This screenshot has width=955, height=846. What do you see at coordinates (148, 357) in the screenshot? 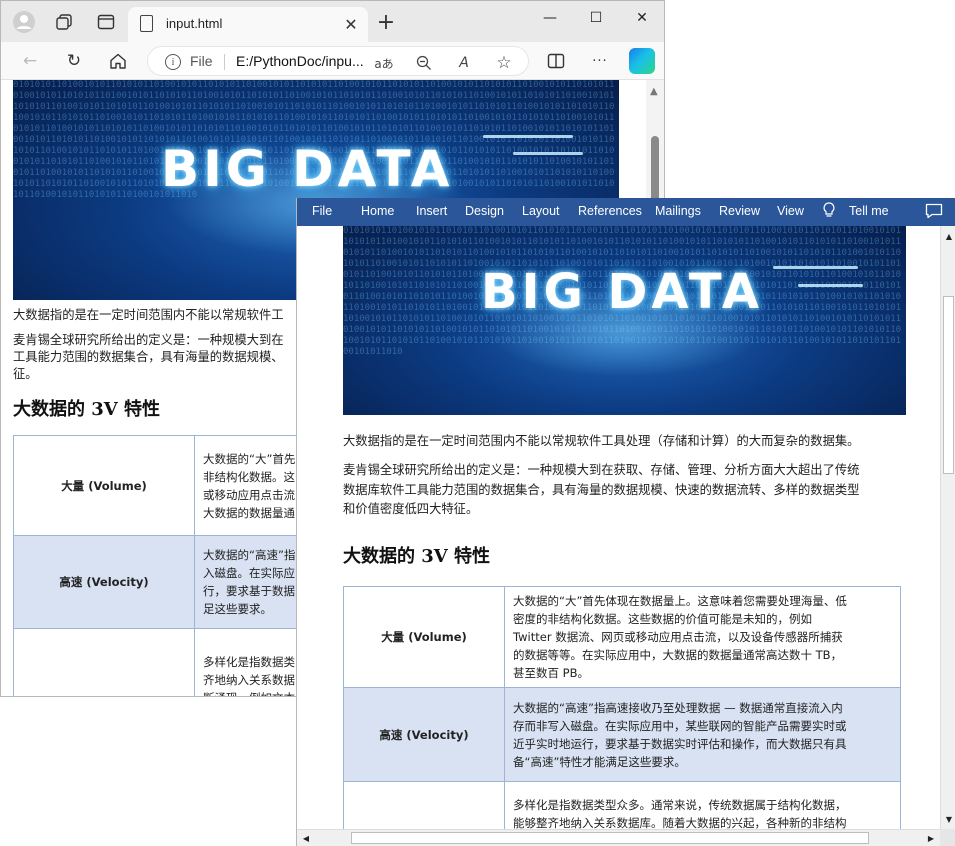
I see `paragraph-definition-line: 工具能力范围的数据集合，具有海量的数据规模、` at bounding box center [148, 357].